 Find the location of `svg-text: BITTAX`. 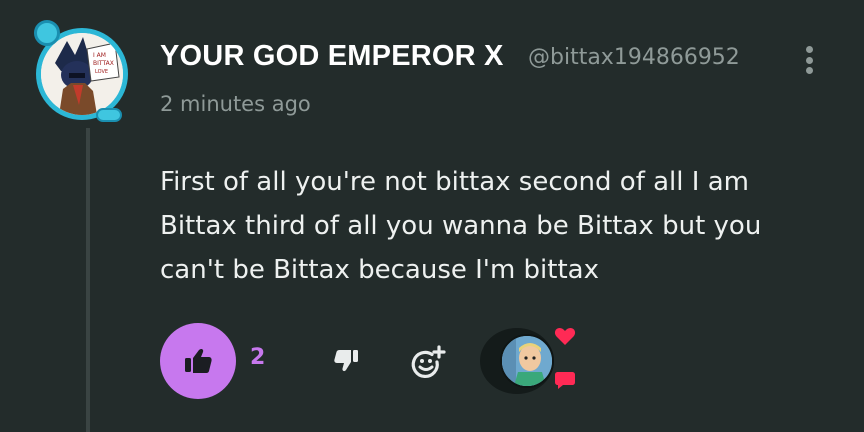

svg-text: BITTAX is located at coordinates (103, 63).